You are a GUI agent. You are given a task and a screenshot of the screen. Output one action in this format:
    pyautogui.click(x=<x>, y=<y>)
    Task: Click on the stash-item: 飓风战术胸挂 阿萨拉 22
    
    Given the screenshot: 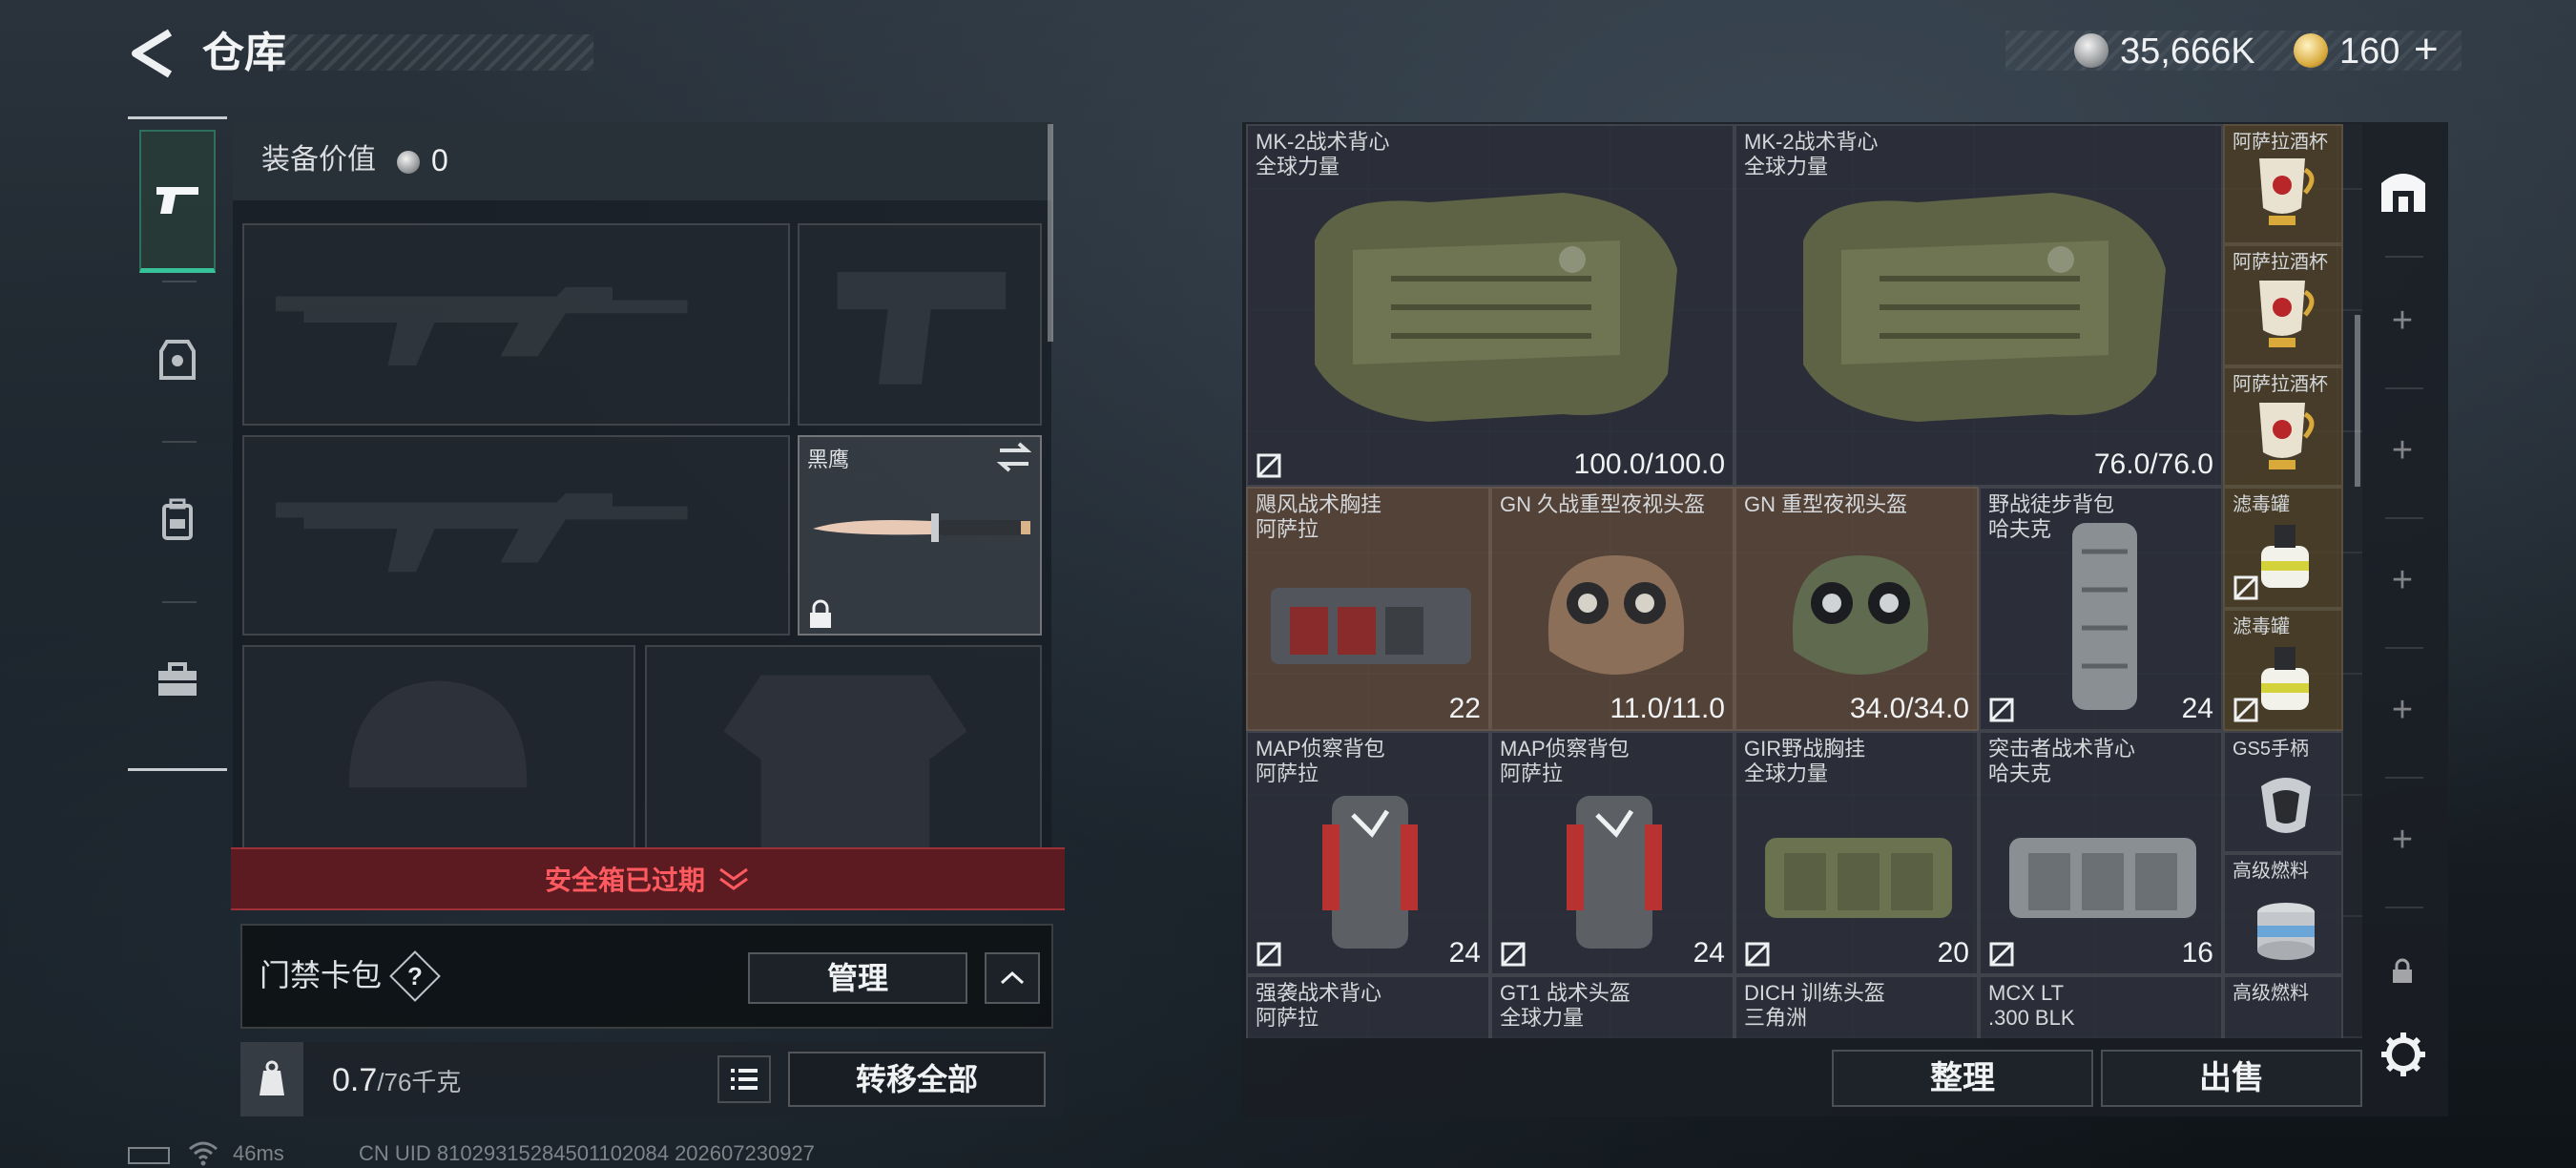 What is the action you would take?
    pyautogui.click(x=1368, y=609)
    